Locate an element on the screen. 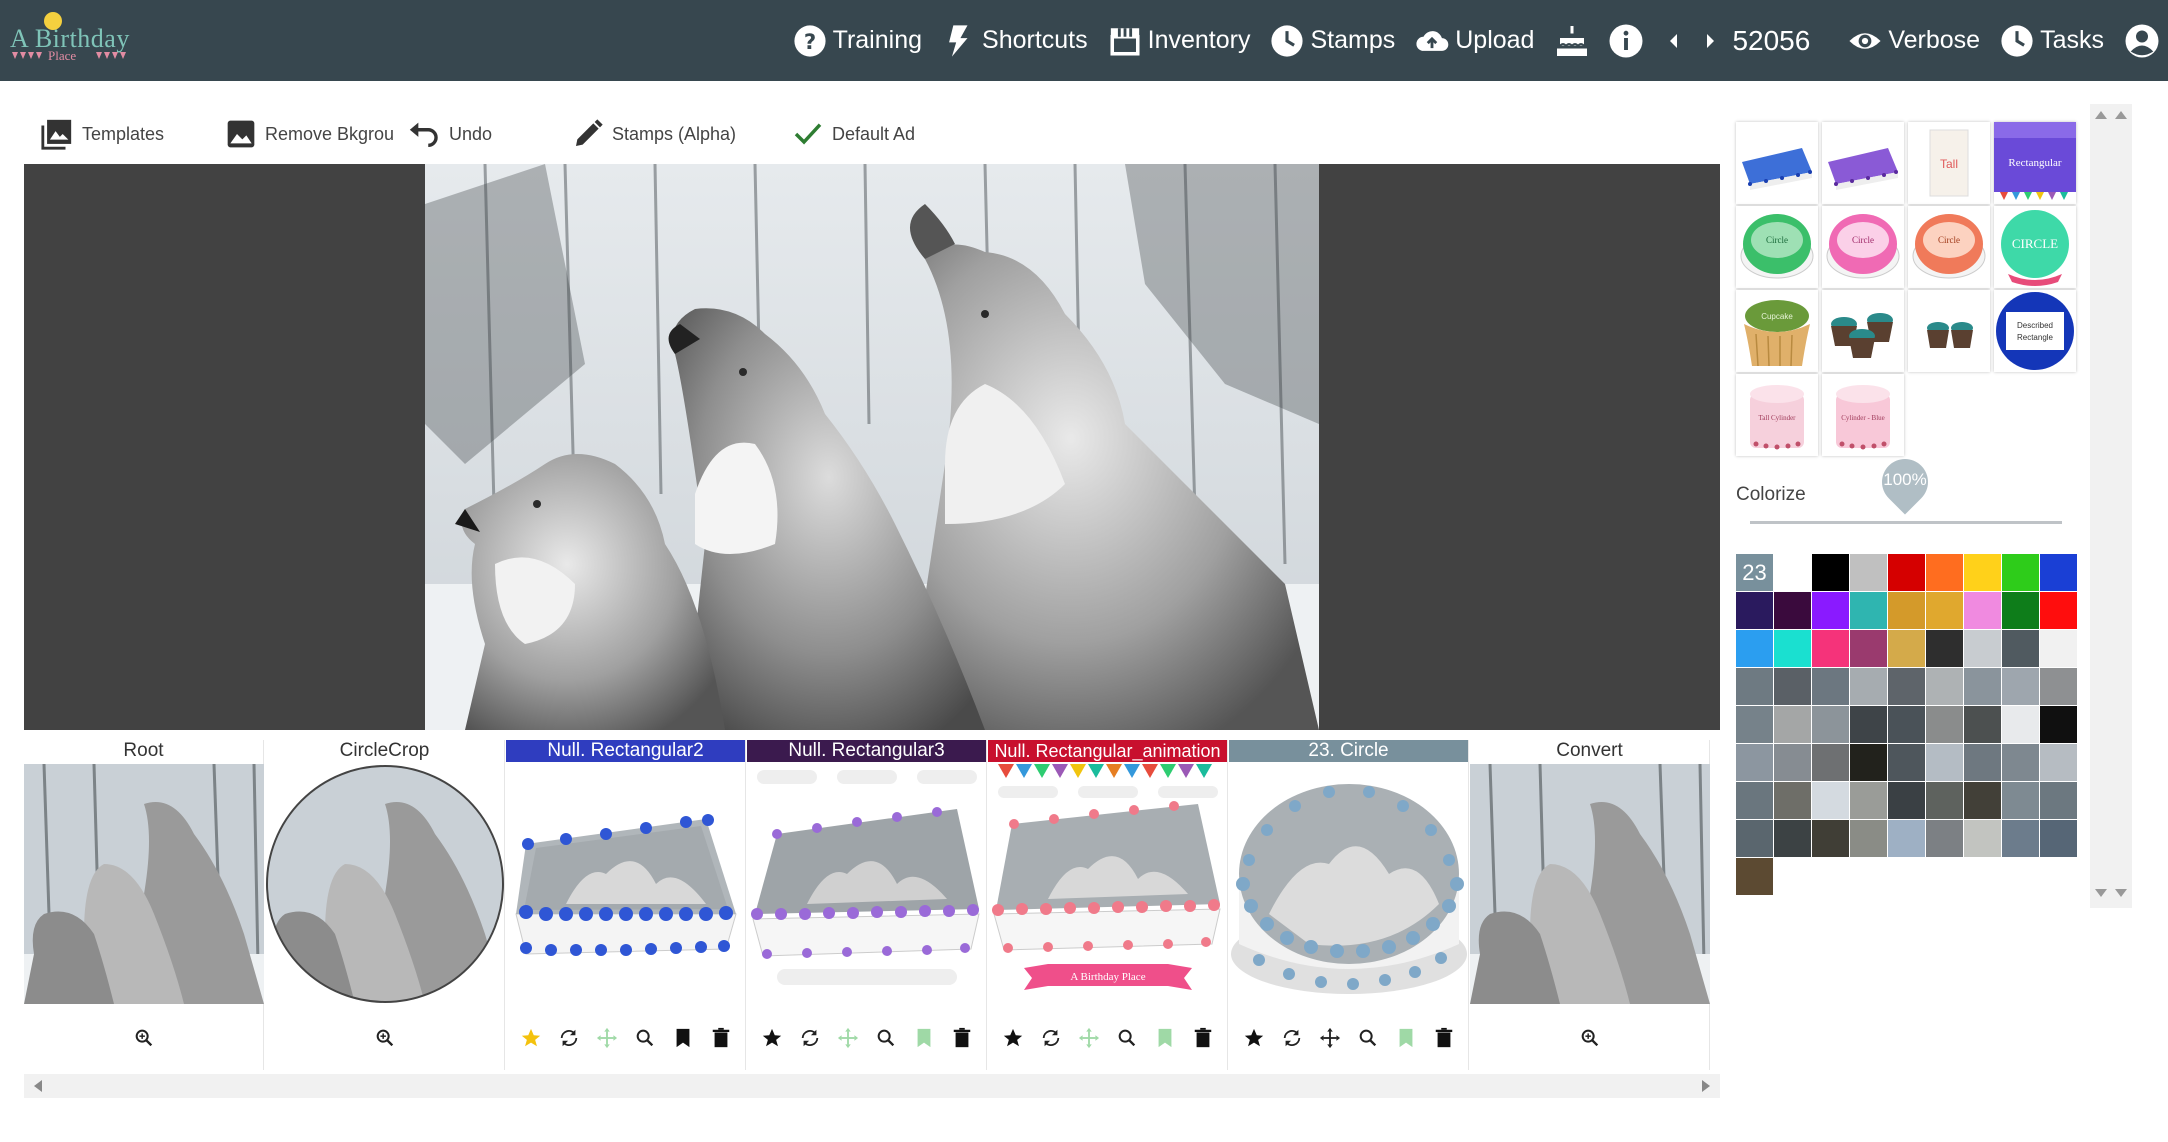 The width and height of the screenshot is (2168, 1142). template-circle-teal: CIRCLE is located at coordinates (2035, 247).